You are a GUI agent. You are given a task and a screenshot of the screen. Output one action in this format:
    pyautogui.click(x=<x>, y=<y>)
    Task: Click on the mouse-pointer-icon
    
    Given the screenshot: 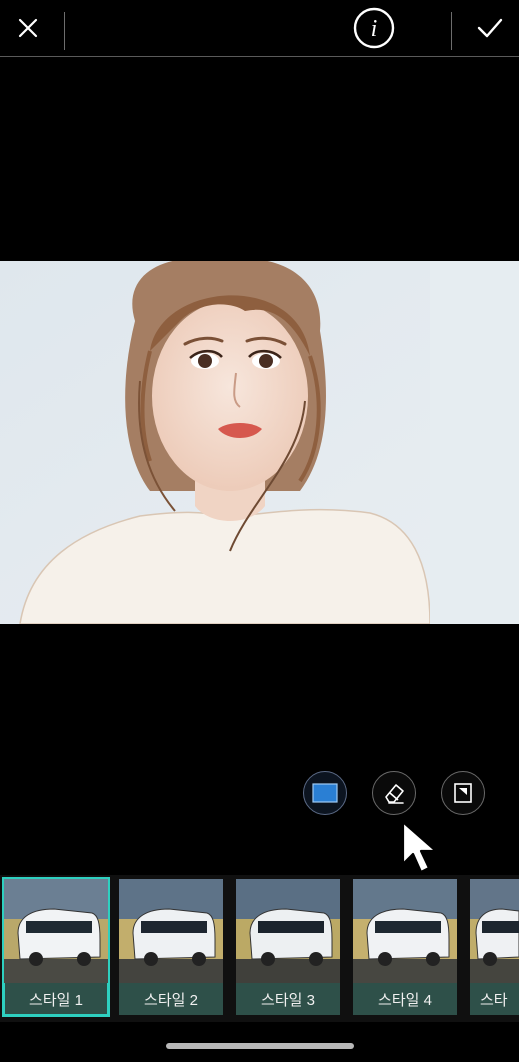 What is the action you would take?
    pyautogui.click(x=419, y=847)
    